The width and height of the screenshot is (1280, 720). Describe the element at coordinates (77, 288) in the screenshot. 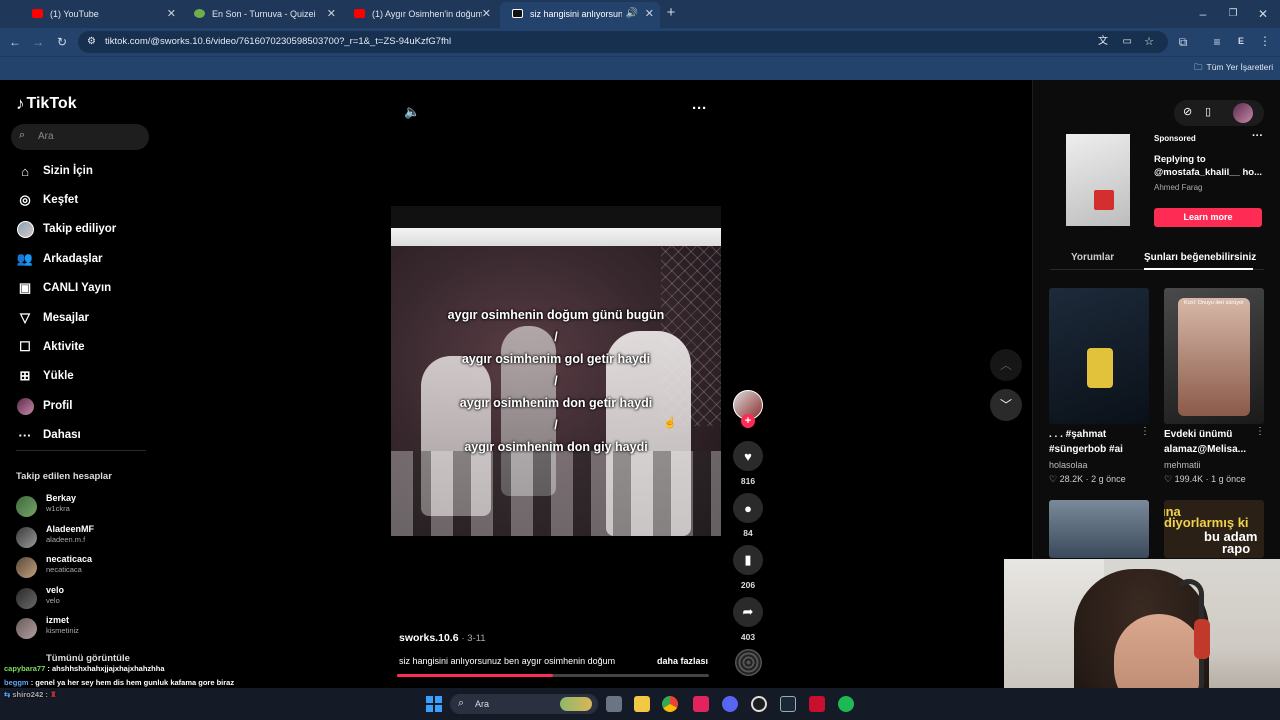

I see `nav-label: CANLI Yayın` at that location.